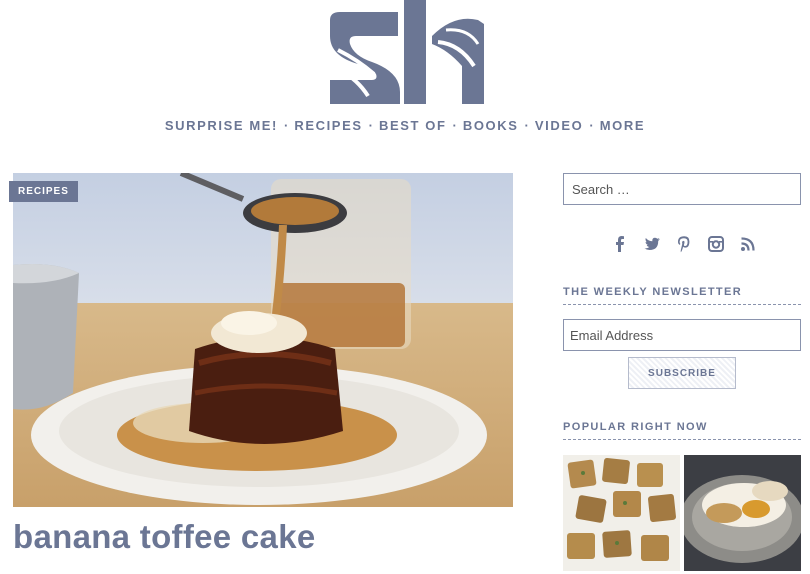 The width and height of the screenshot is (810, 574). What do you see at coordinates (328, 125) in the screenshot?
I see `nav-recipes: RECIPES` at bounding box center [328, 125].